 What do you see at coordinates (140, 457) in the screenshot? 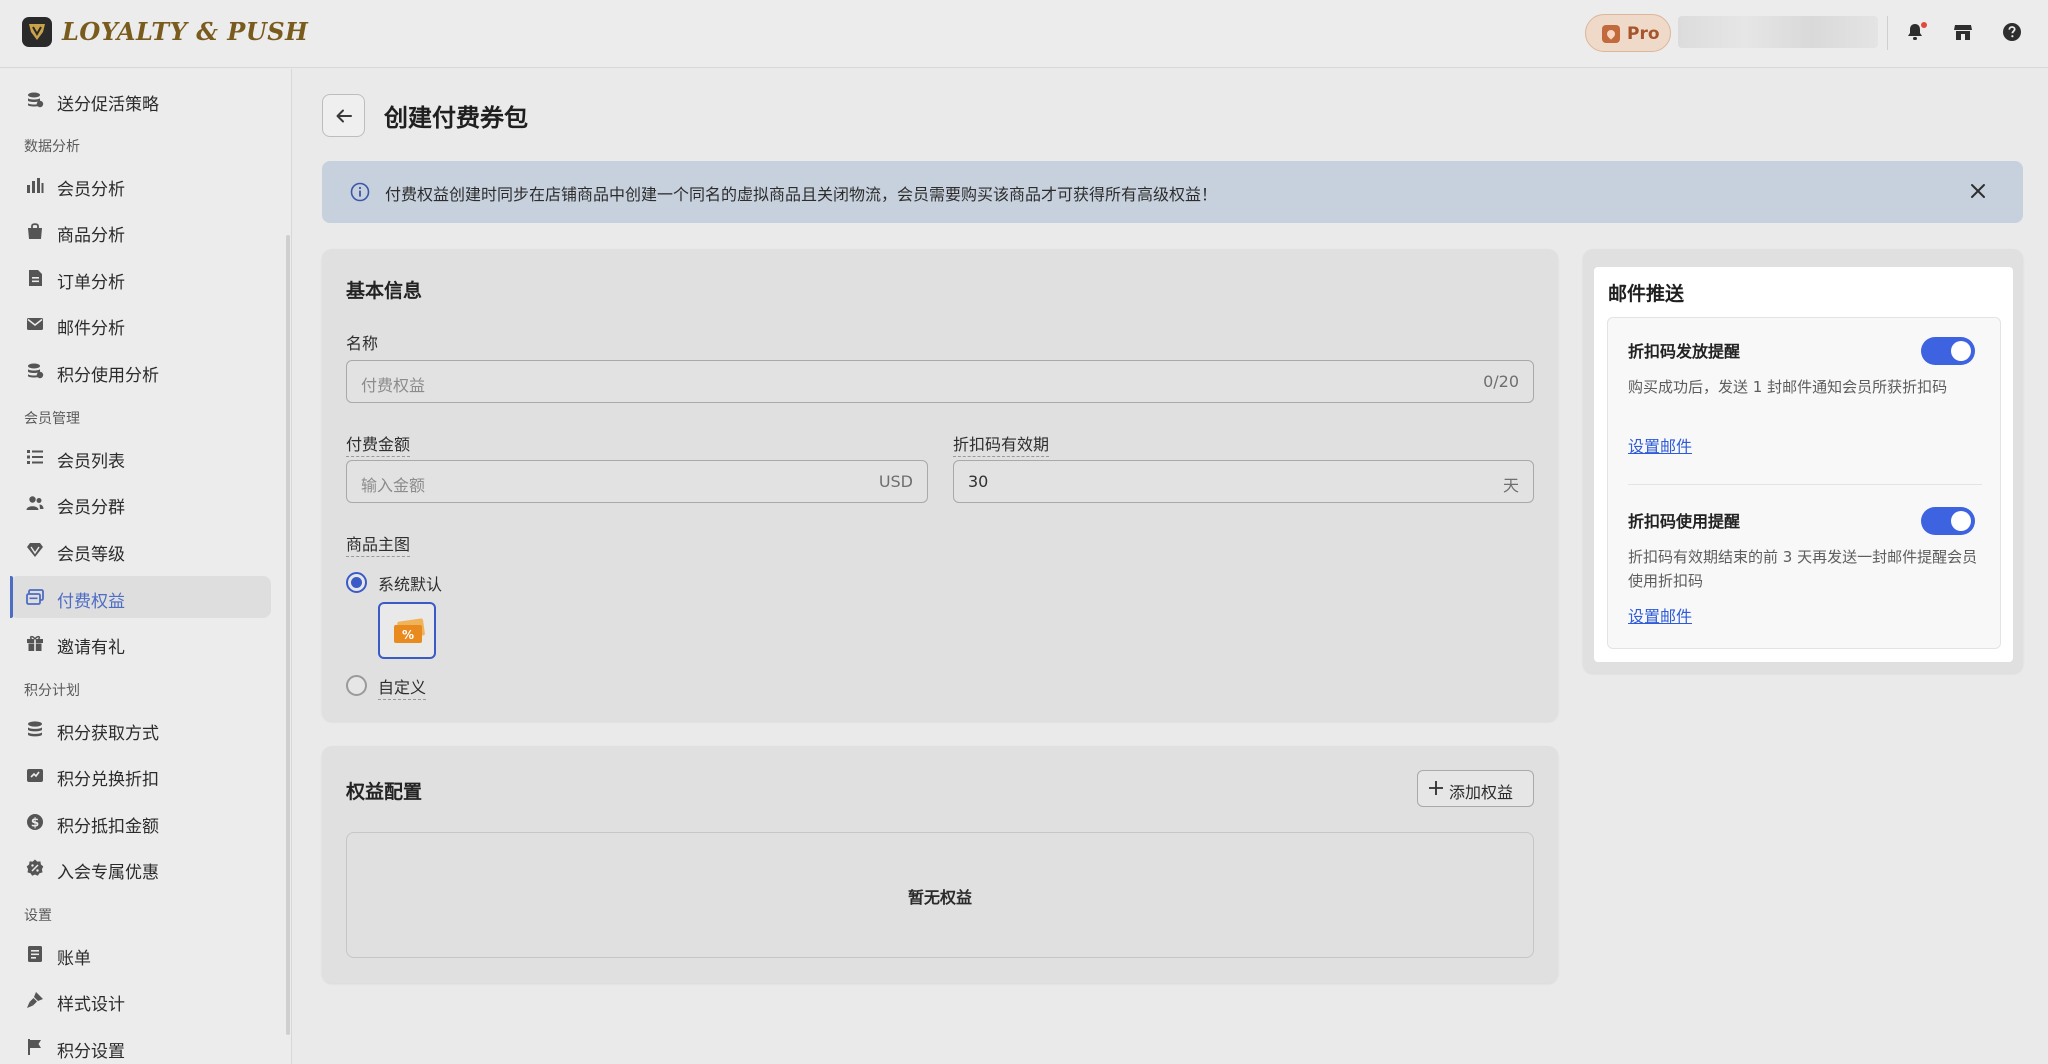
I see `sidebar-item-member-list: 会员列表` at bounding box center [140, 457].